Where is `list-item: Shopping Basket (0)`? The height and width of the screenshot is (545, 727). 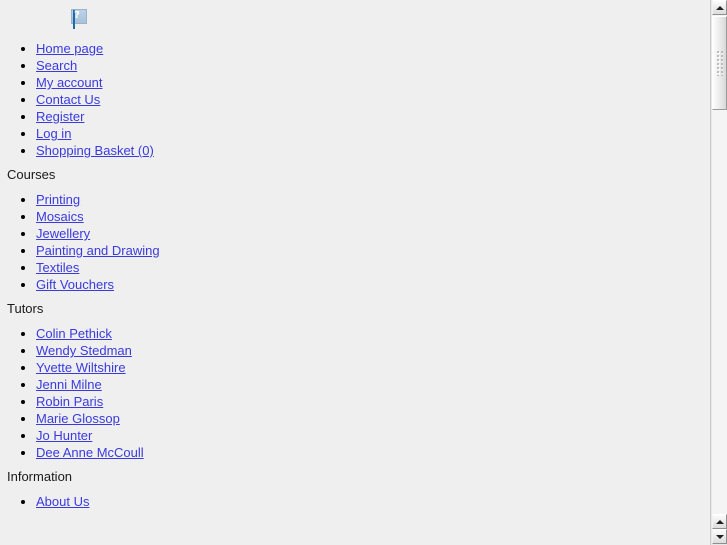
list-item: Shopping Basket (0) is located at coordinates (373, 150).